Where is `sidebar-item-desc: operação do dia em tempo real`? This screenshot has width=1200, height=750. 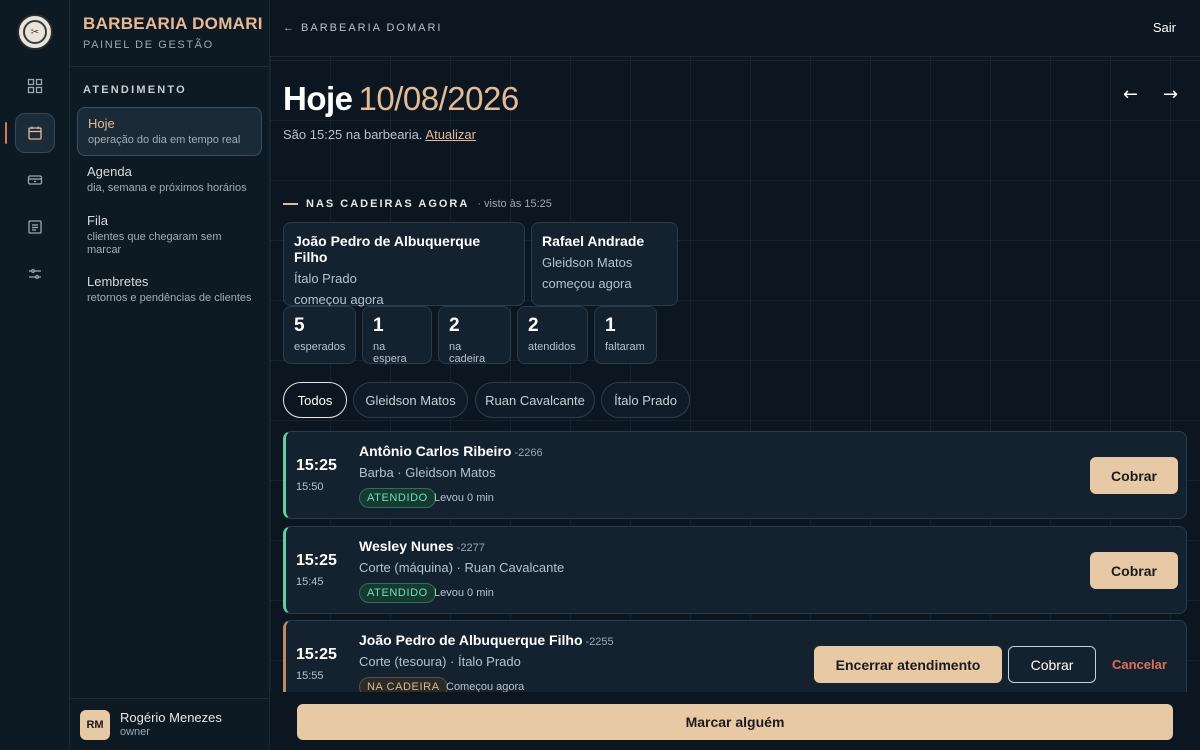
sidebar-item-desc: operação do dia em tempo real is located at coordinates (164, 140).